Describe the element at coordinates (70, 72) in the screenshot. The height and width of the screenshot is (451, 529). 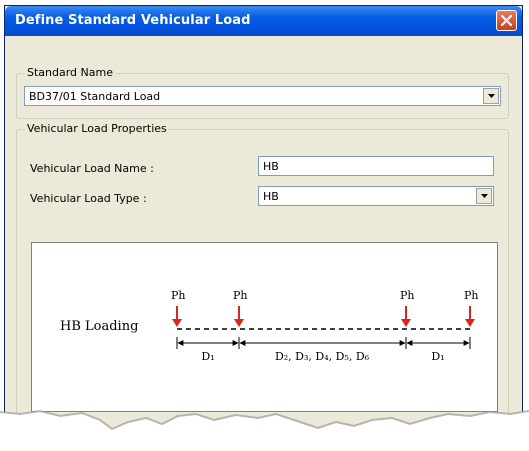
I see `standard-name-group-label: Standard Name` at that location.